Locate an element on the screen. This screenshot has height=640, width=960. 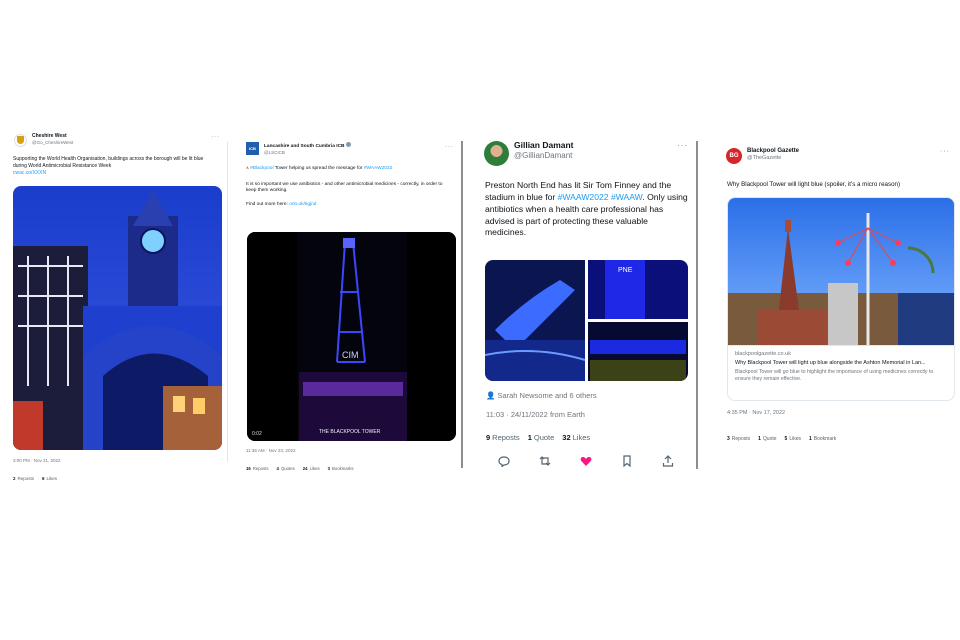
share-icon is located at coordinates (668, 461).